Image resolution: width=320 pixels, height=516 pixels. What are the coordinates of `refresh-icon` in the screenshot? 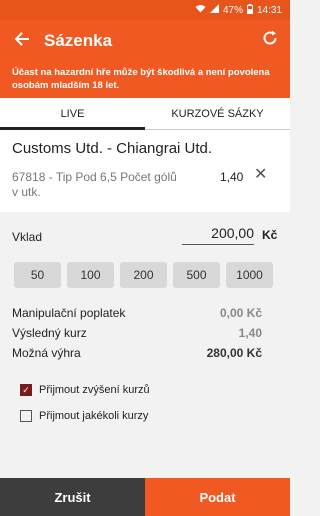 It's located at (270, 41).